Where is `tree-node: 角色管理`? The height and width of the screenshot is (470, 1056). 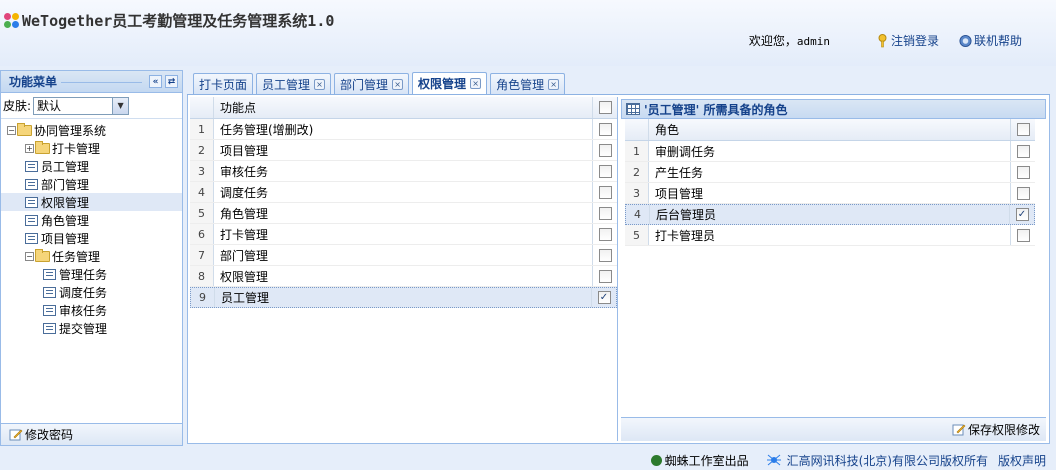 tree-node: 角色管理 is located at coordinates (91, 220).